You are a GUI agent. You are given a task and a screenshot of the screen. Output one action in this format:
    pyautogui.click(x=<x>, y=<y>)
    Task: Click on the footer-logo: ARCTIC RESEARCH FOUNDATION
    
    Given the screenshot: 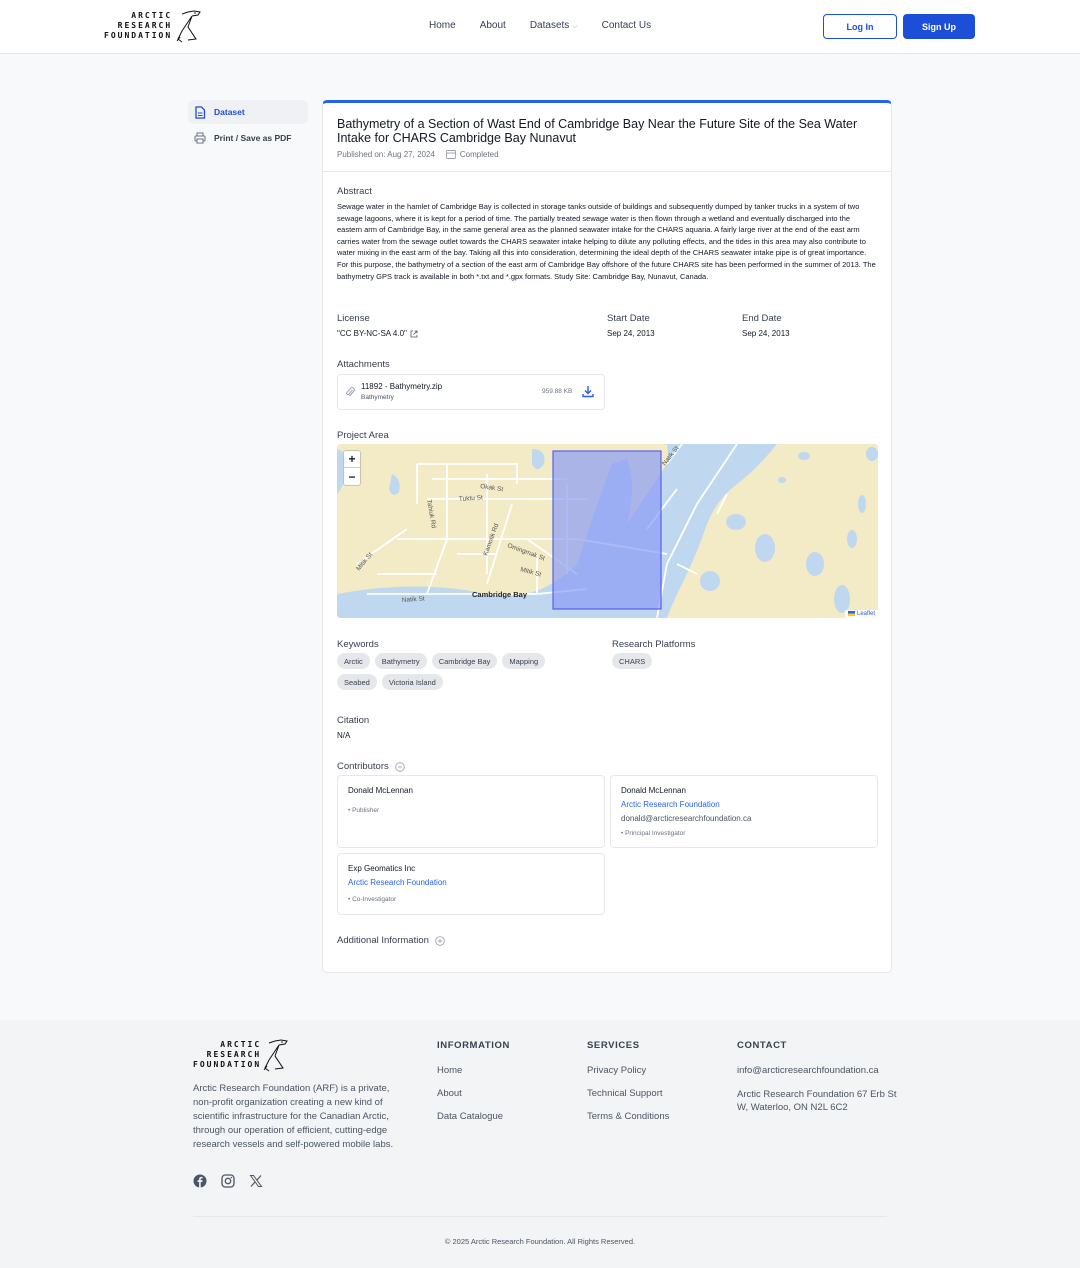 What is the action you would take?
    pyautogui.click(x=242, y=1055)
    